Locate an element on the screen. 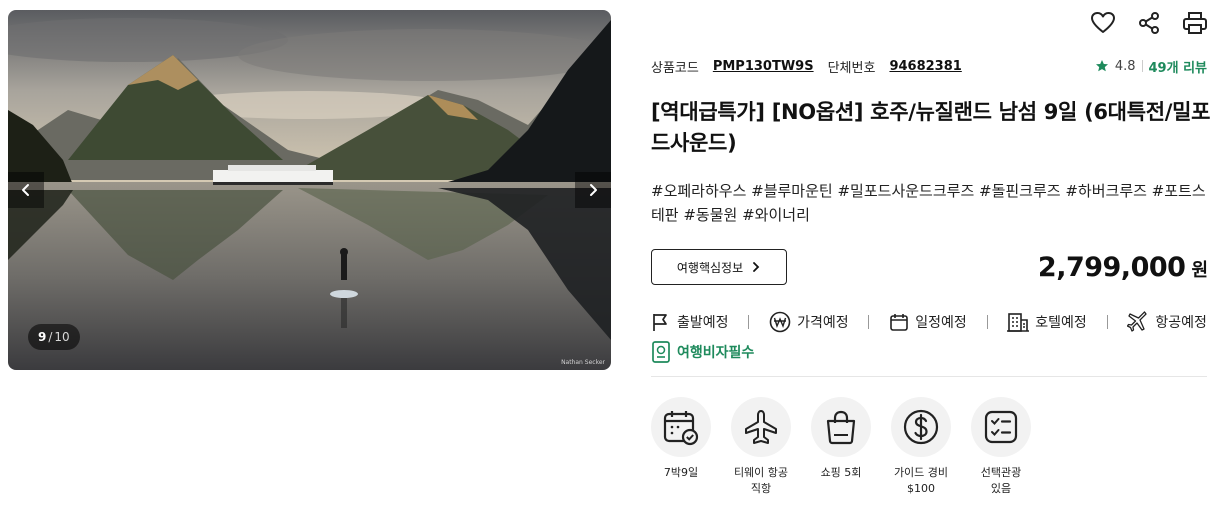  photo-credit: Nathan Secker is located at coordinates (583, 362).